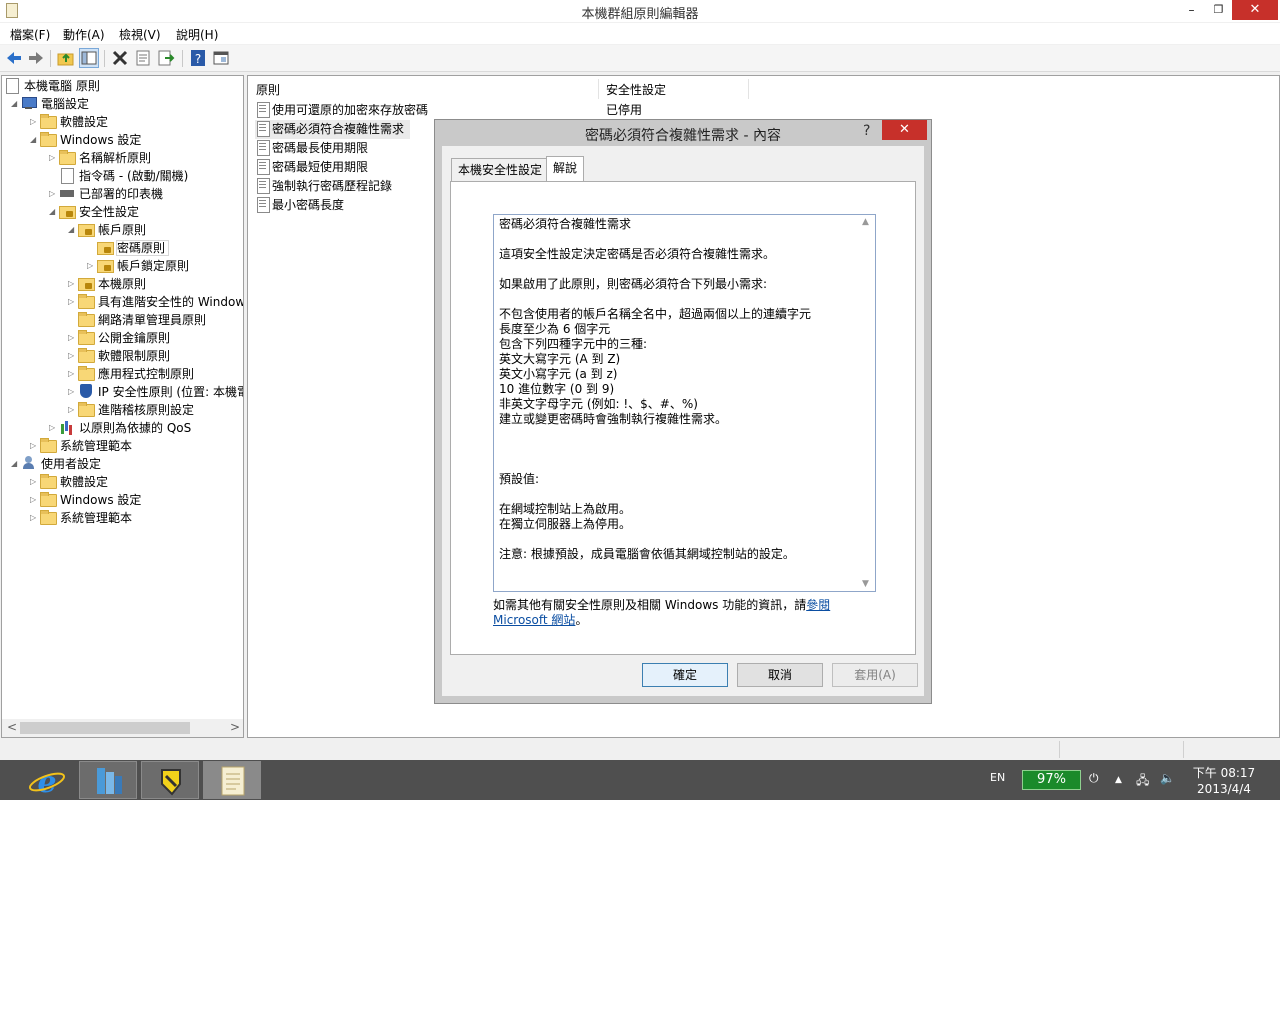 Image resolution: width=1280 pixels, height=1024 pixels. I want to click on column-divider, so click(748, 89).